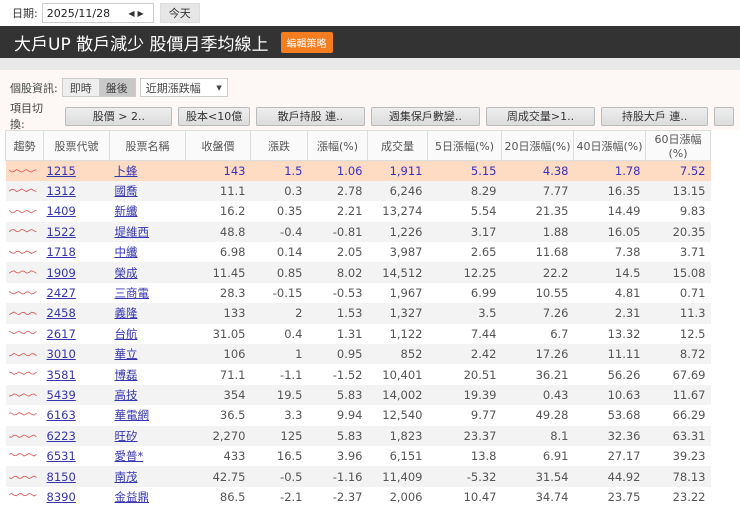 This screenshot has height=507, width=740. What do you see at coordinates (218, 374) in the screenshot?
I see `cell: 71.1` at bounding box center [218, 374].